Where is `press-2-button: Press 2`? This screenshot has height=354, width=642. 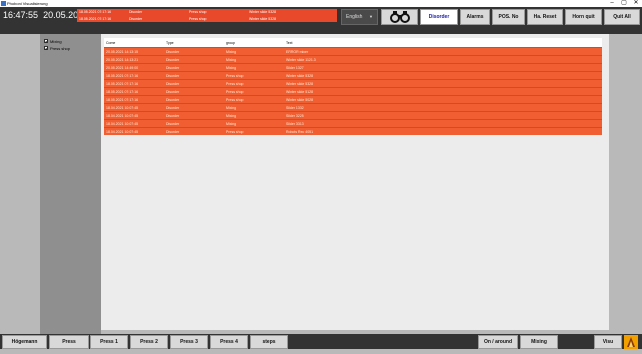 press-2-button: Press 2 is located at coordinates (149, 342).